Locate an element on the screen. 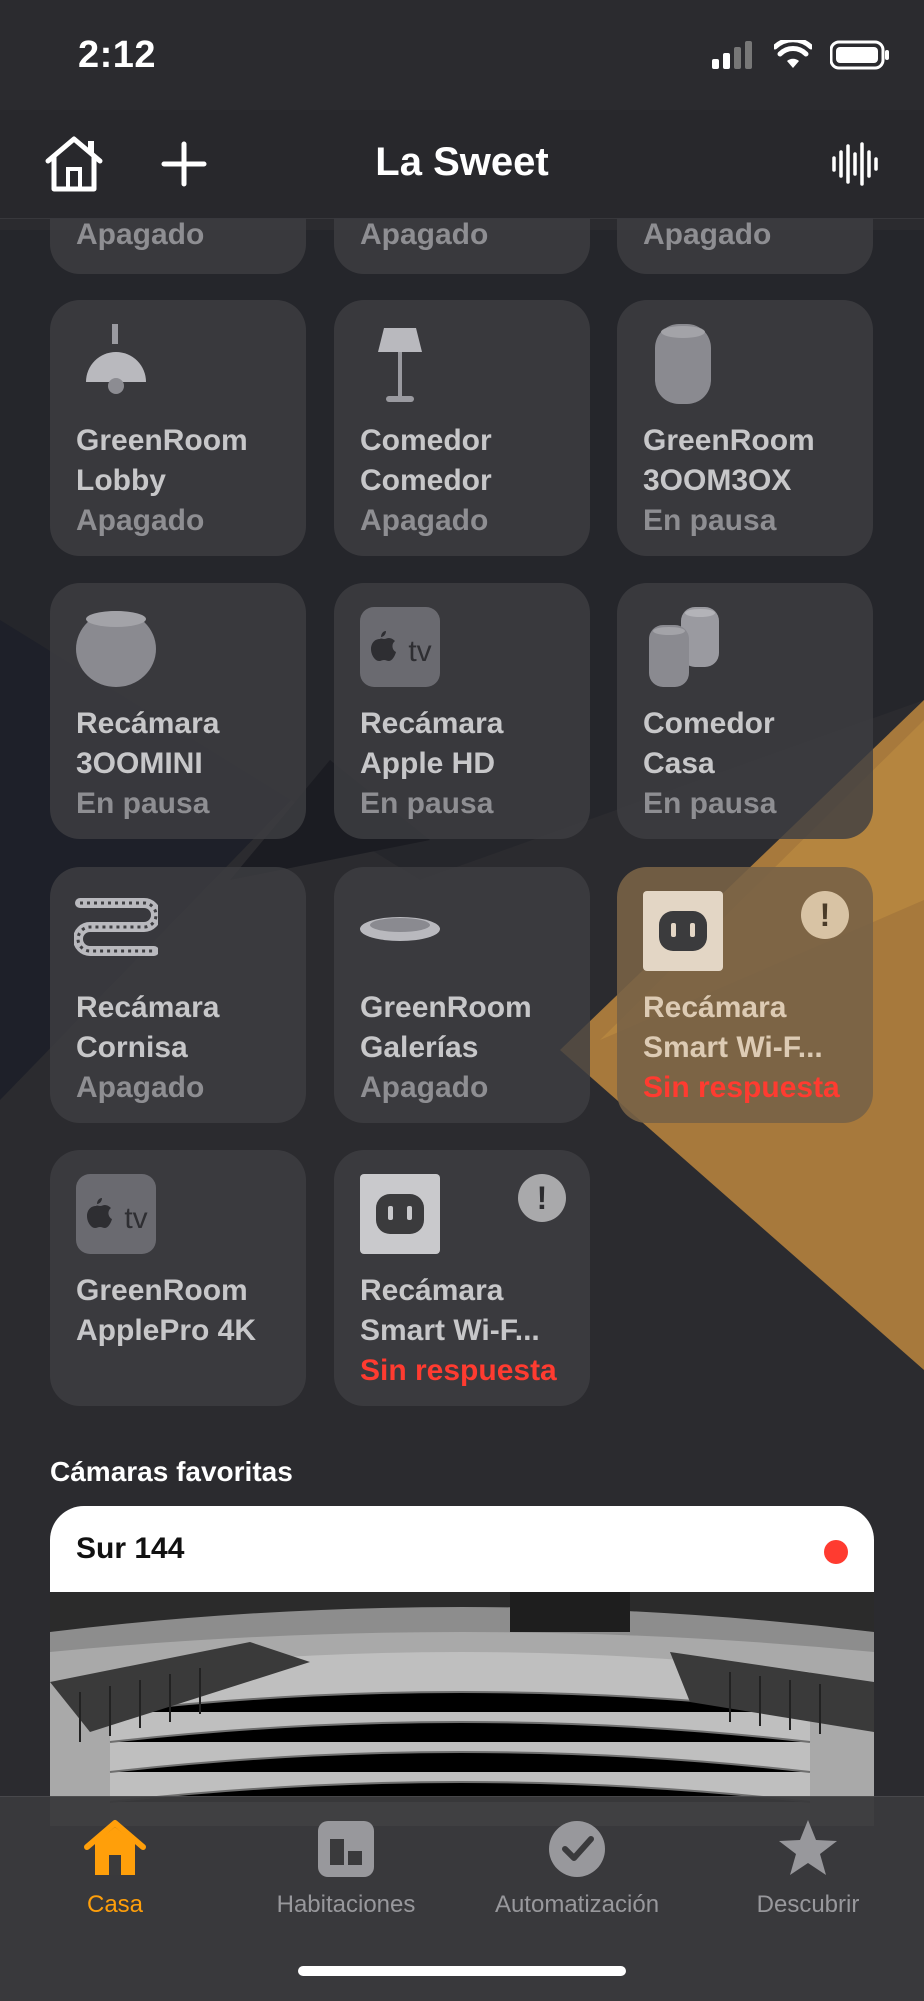  tile-name: Comedor is located at coordinates (426, 480).